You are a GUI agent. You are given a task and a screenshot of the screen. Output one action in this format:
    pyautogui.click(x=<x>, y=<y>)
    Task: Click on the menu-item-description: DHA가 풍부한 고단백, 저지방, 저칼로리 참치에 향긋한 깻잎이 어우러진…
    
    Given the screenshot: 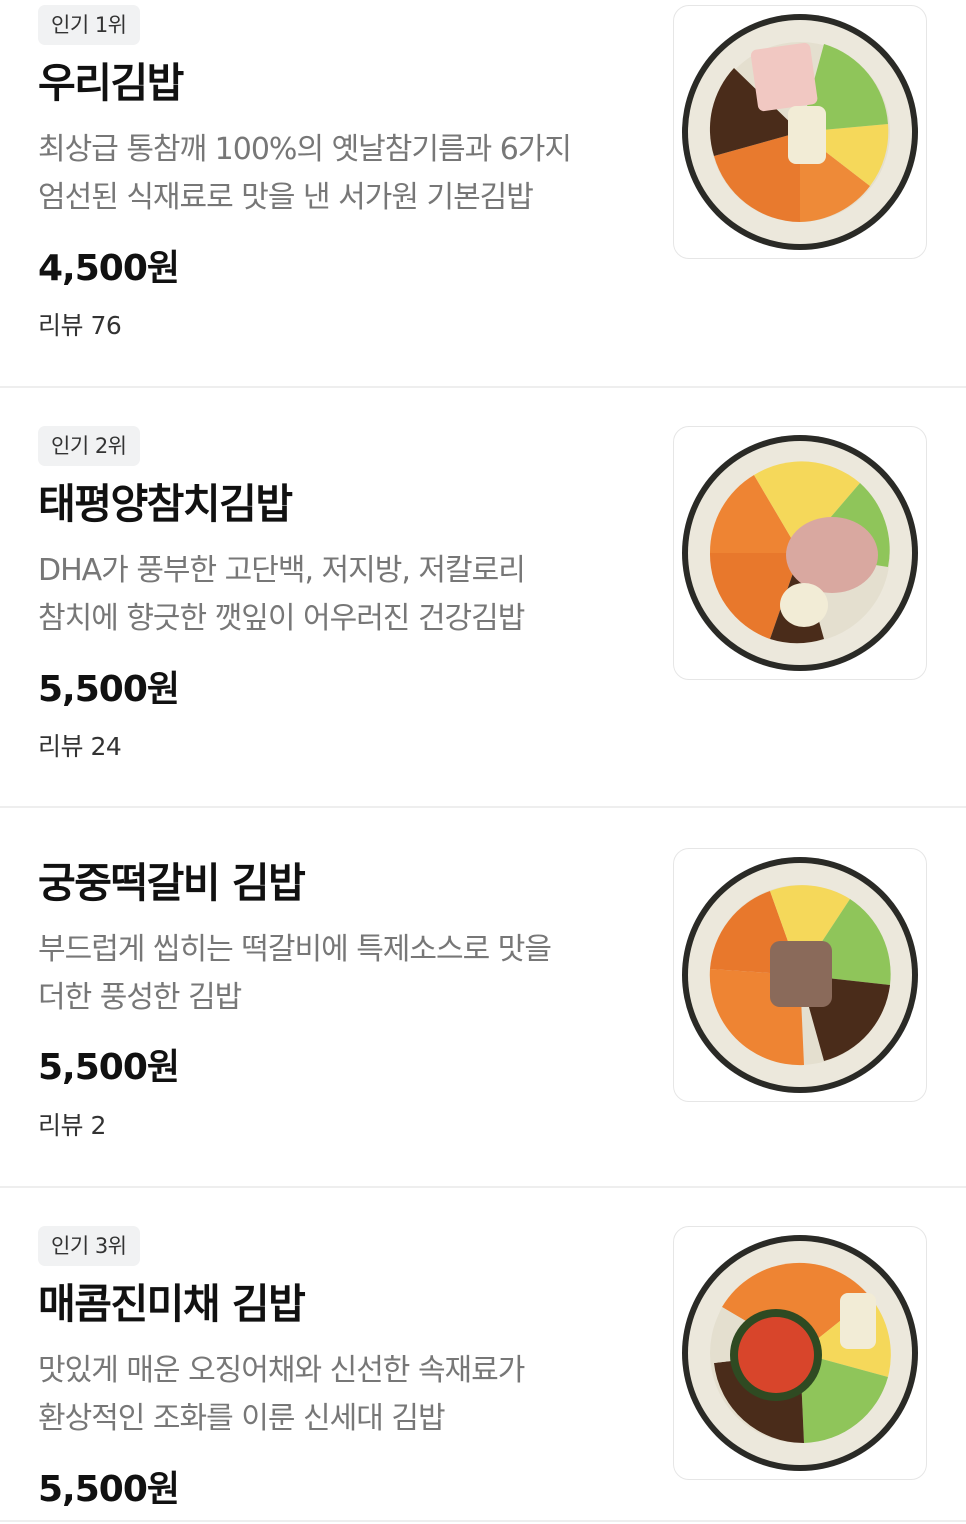 What is the action you would take?
    pyautogui.click(x=343, y=595)
    